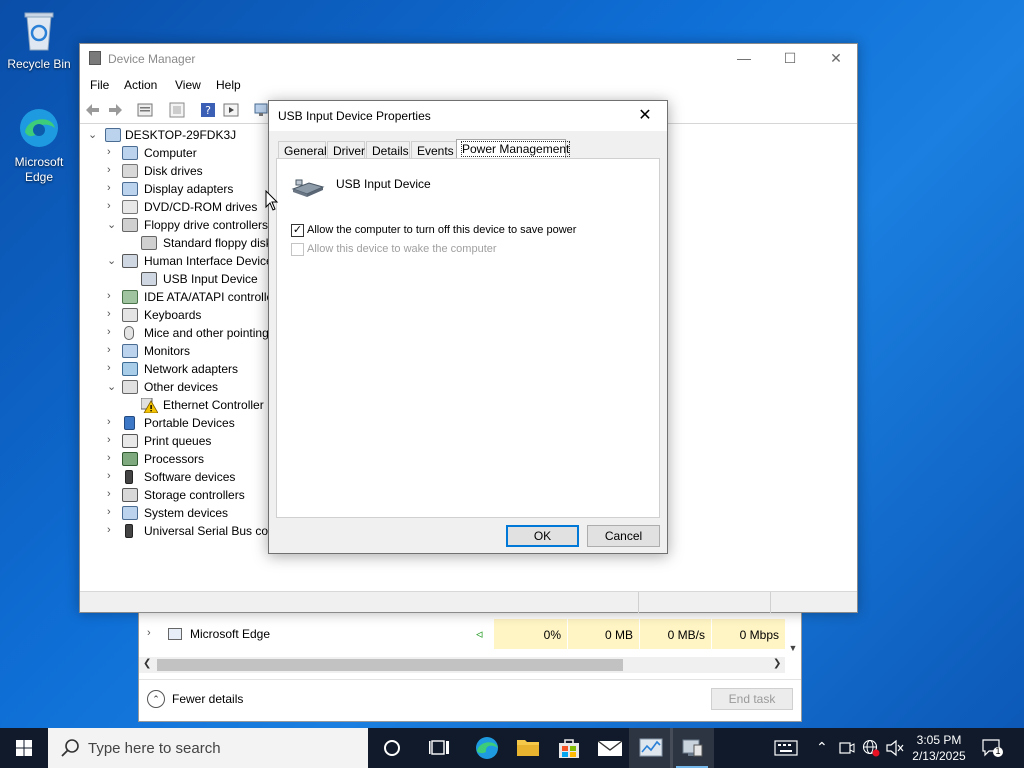 The width and height of the screenshot is (1024, 768). Describe the element at coordinates (130, 261) in the screenshot. I see `hid-icon` at that location.